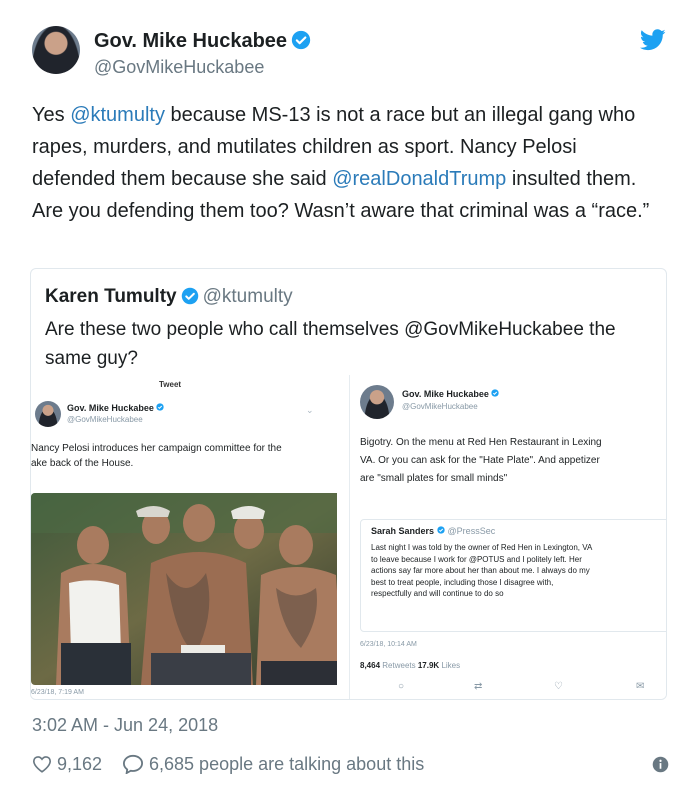  What do you see at coordinates (478, 686) in the screenshot?
I see `retweet-icon: ⇄` at bounding box center [478, 686].